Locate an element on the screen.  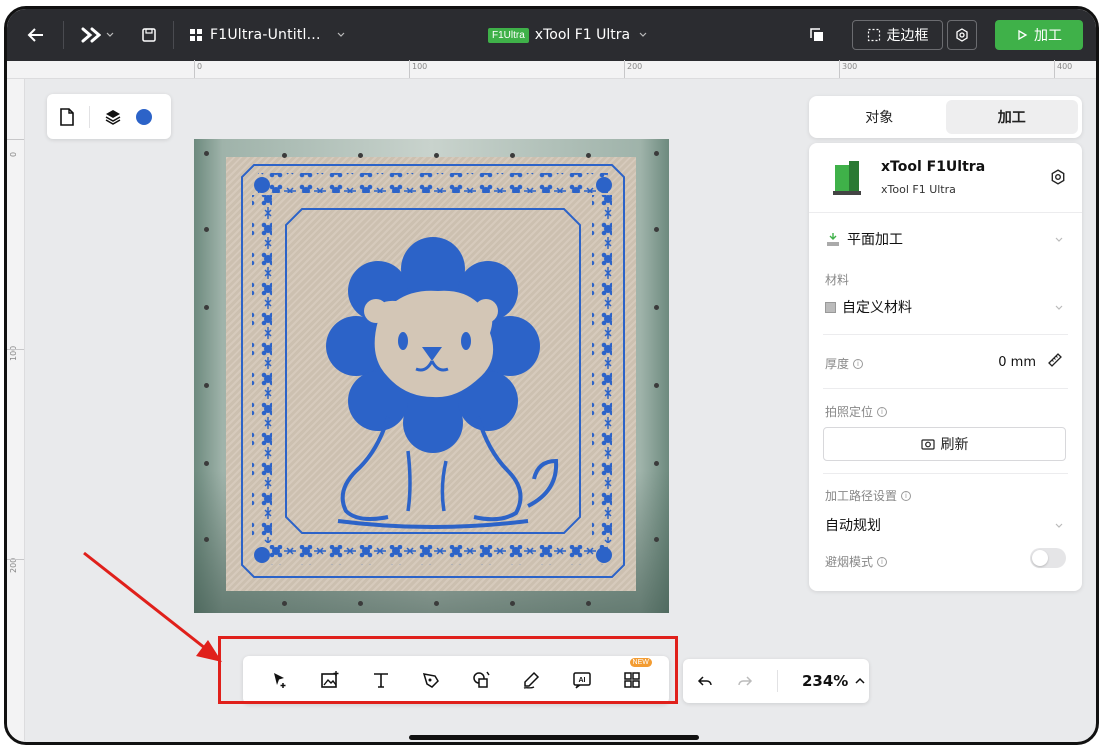
arrow-left-icon is located at coordinates (35, 35).